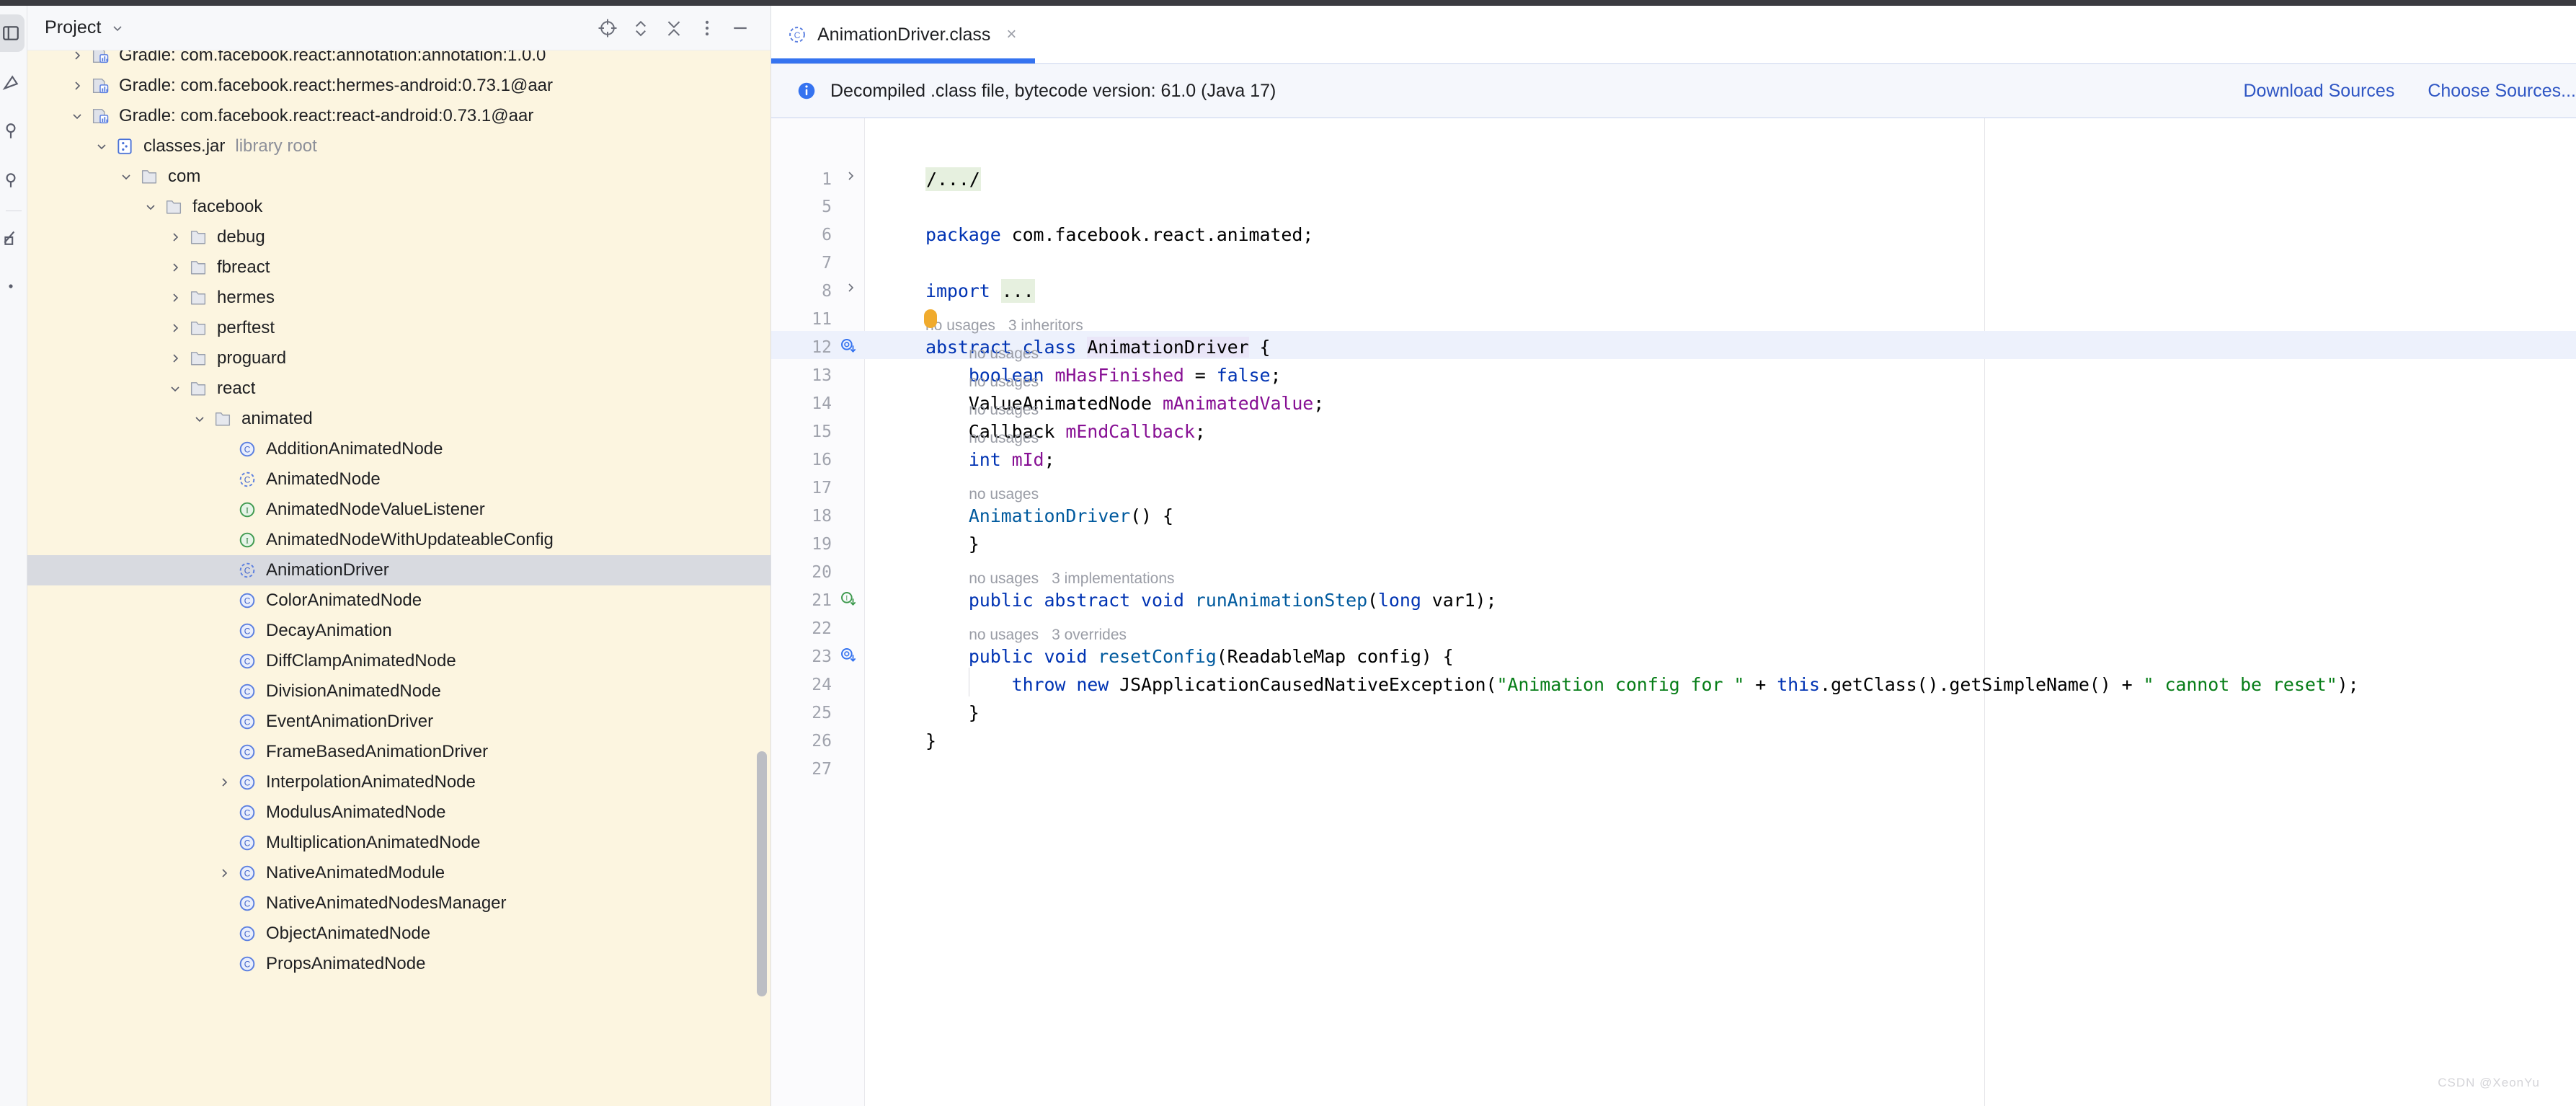 The height and width of the screenshot is (1106, 2576). Describe the element at coordinates (398, 388) in the screenshot. I see `tree-row: react` at that location.